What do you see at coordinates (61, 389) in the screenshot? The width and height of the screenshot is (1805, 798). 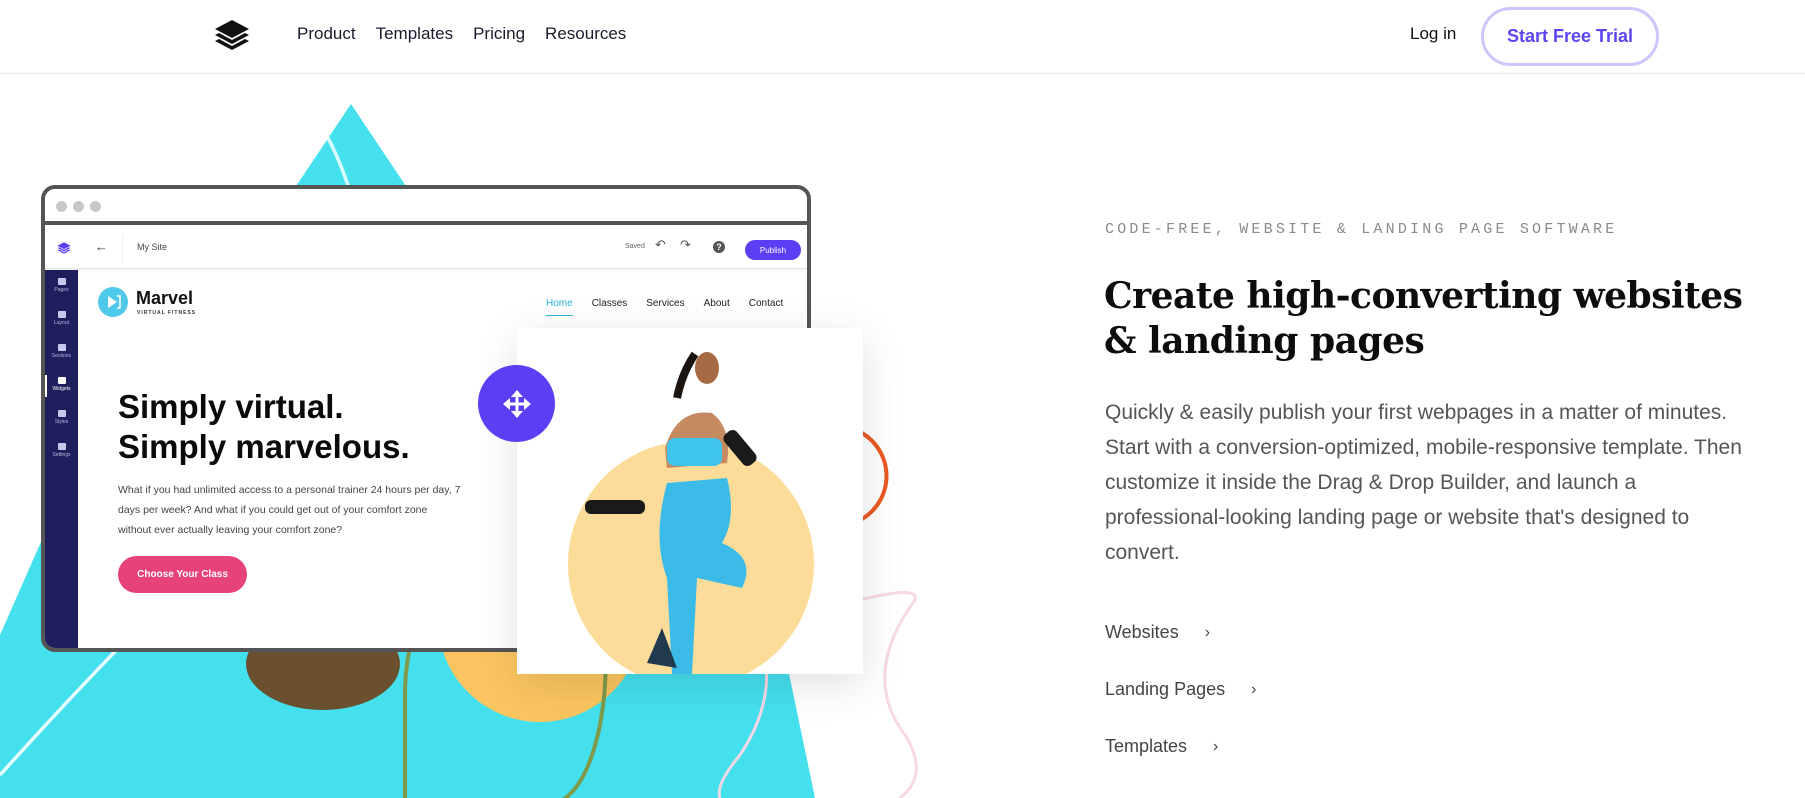 I see `sidebar-label: Widgets` at bounding box center [61, 389].